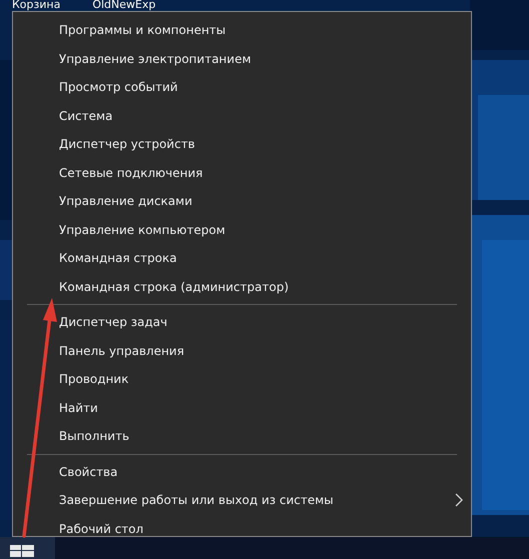  I want to click on desktop-icon-label: OldNewExp, so click(124, 5).